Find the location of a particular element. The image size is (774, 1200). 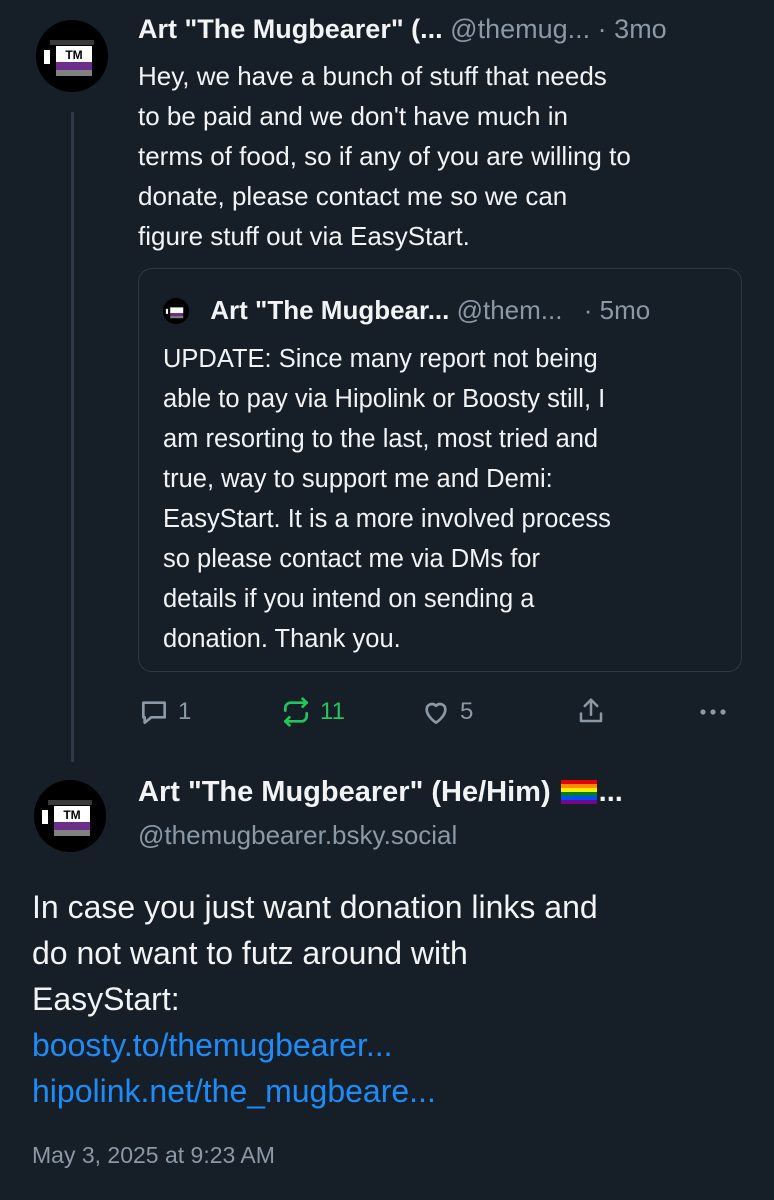

quote-text-line: details if you intend on sending a is located at coordinates (349, 599).